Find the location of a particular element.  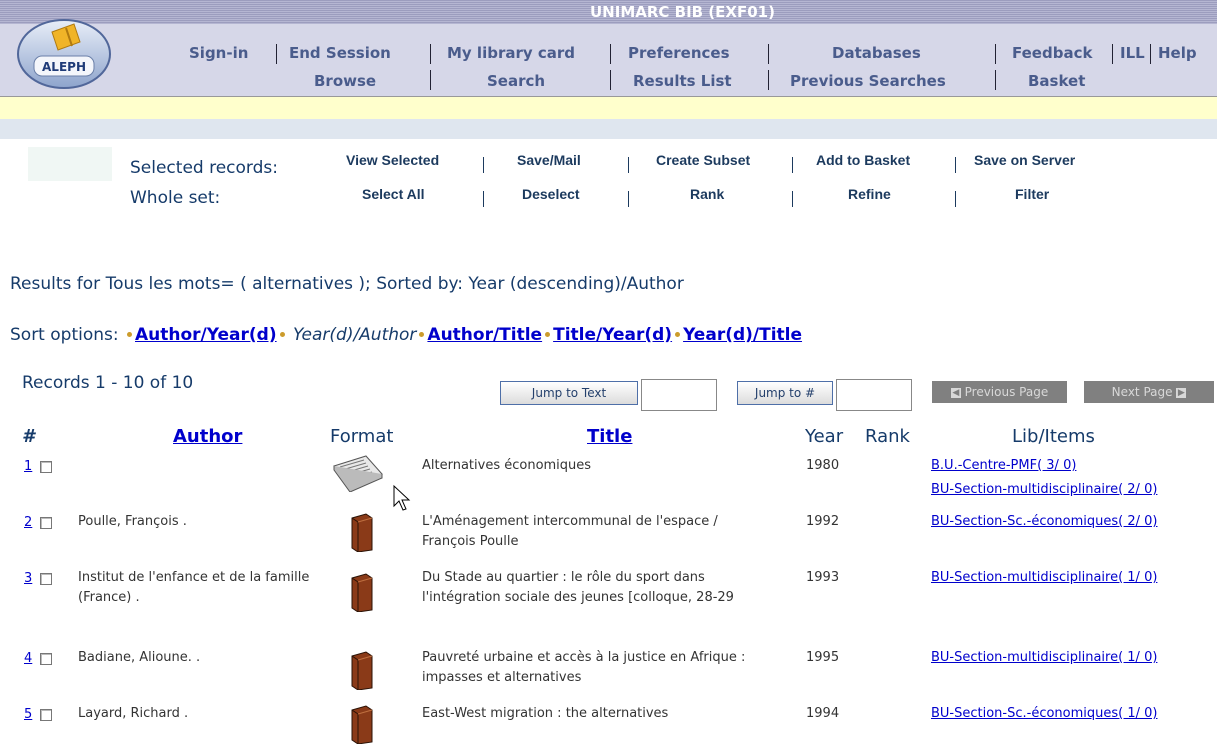

nav-preferences: Preferences is located at coordinates (679, 53).